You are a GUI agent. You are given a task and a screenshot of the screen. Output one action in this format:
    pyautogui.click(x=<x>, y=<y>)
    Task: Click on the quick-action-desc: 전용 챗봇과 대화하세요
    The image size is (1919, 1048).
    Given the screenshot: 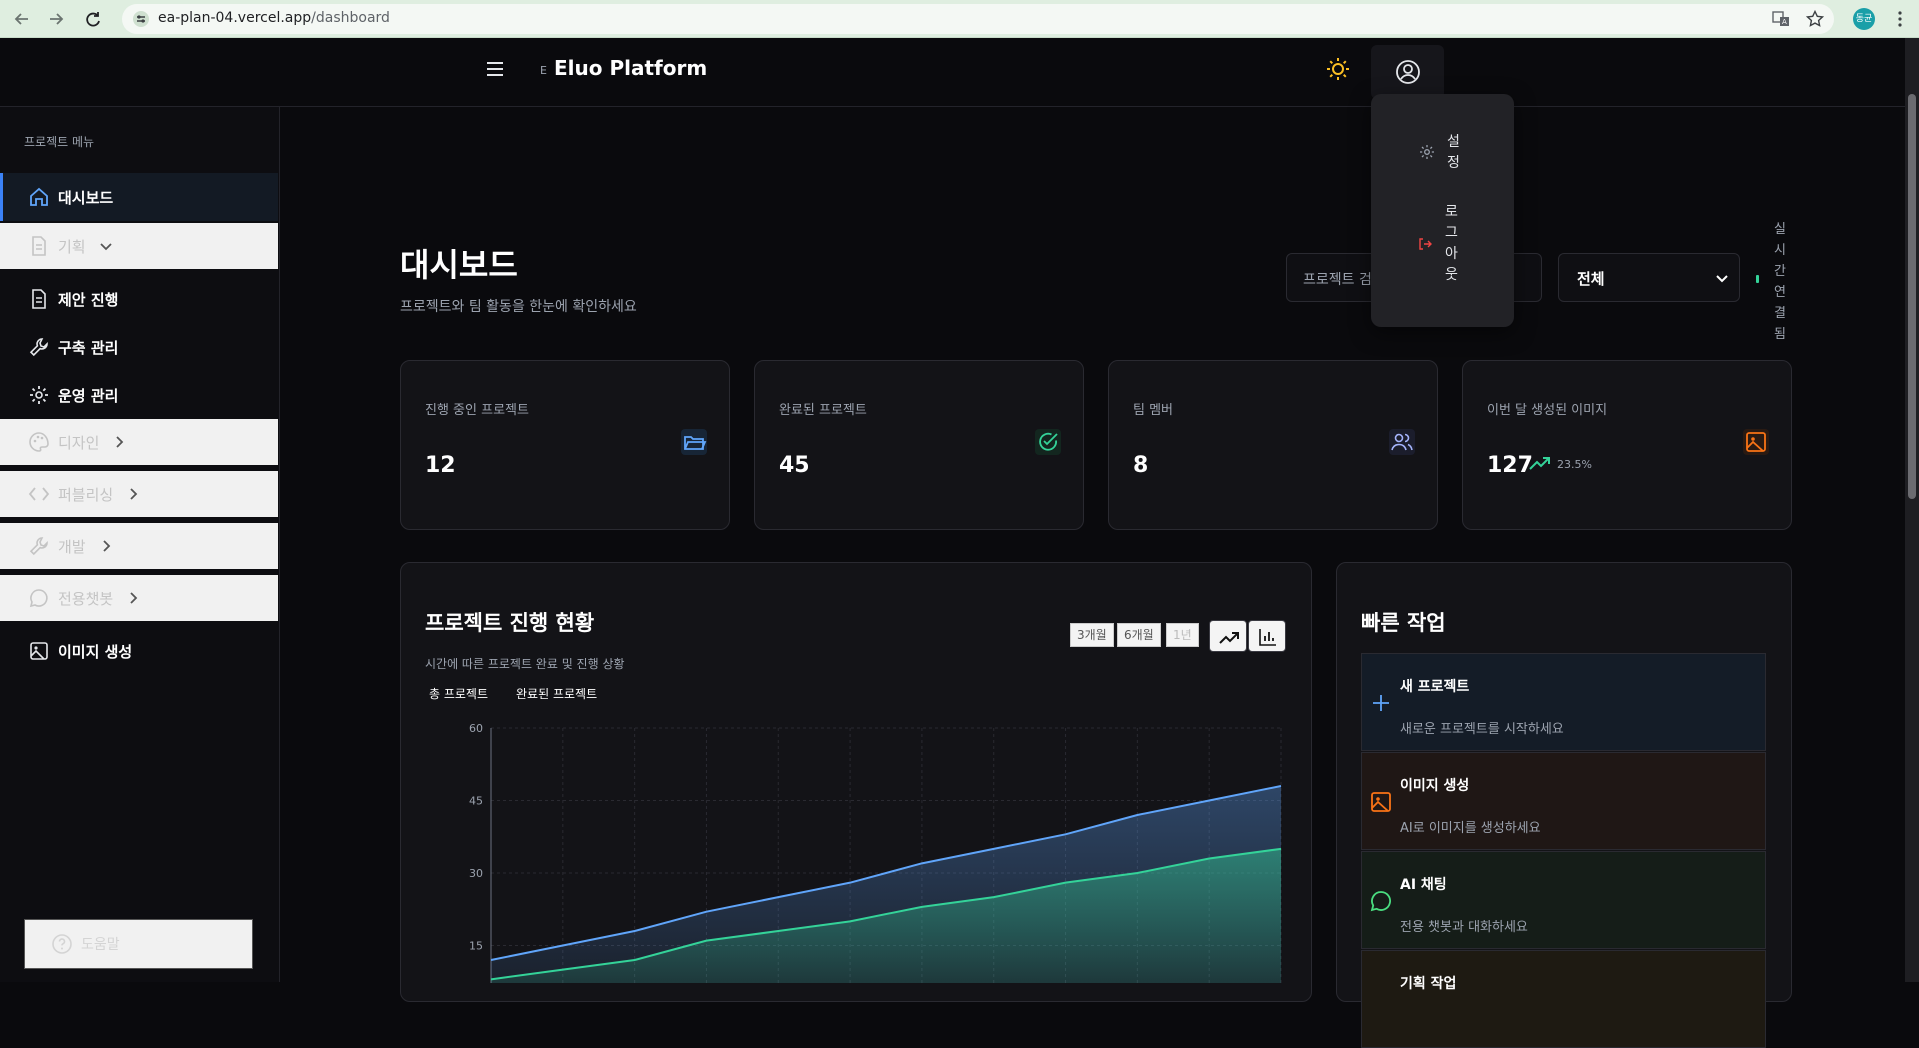 What is the action you would take?
    pyautogui.click(x=1464, y=927)
    